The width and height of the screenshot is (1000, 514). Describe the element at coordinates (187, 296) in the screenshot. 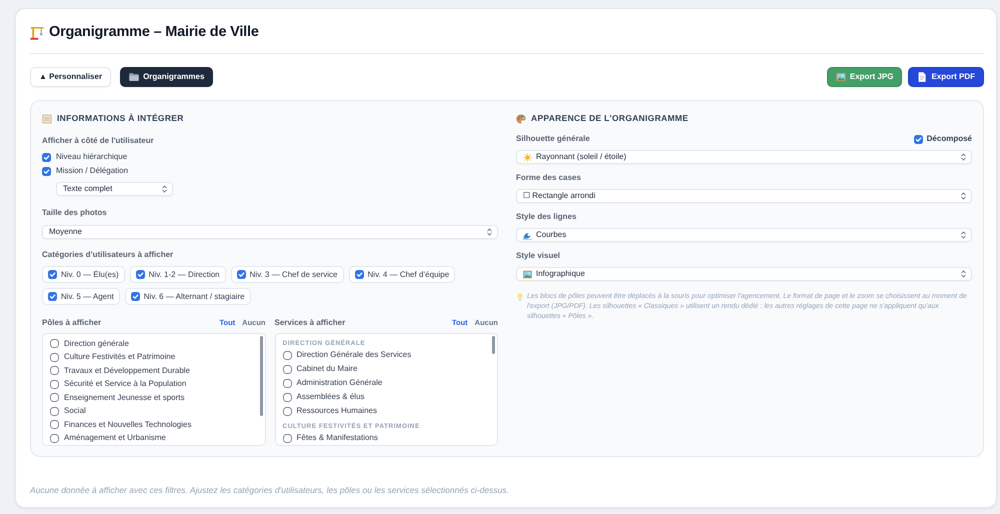

I see `category-chip: Niv. 6 — Alternant / stagiaire` at that location.